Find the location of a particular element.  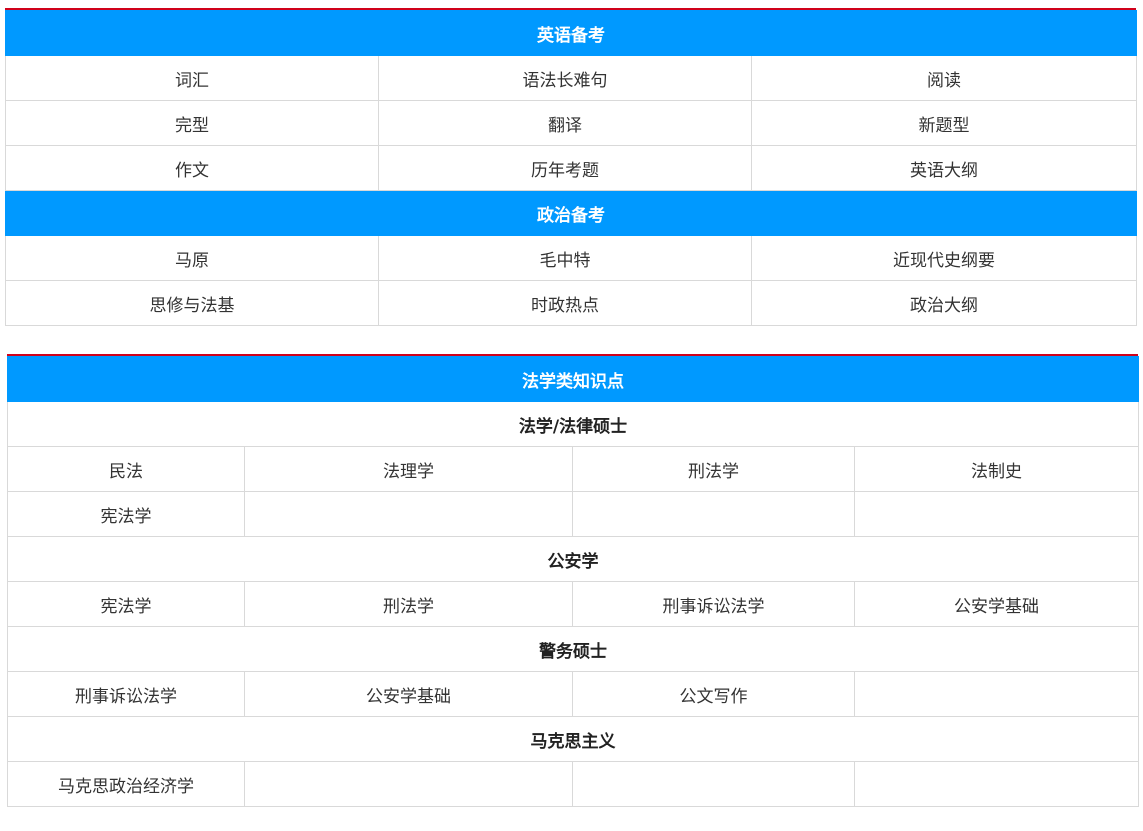

table-row: 作文 历年考题 英语大纲 is located at coordinates (571, 168).